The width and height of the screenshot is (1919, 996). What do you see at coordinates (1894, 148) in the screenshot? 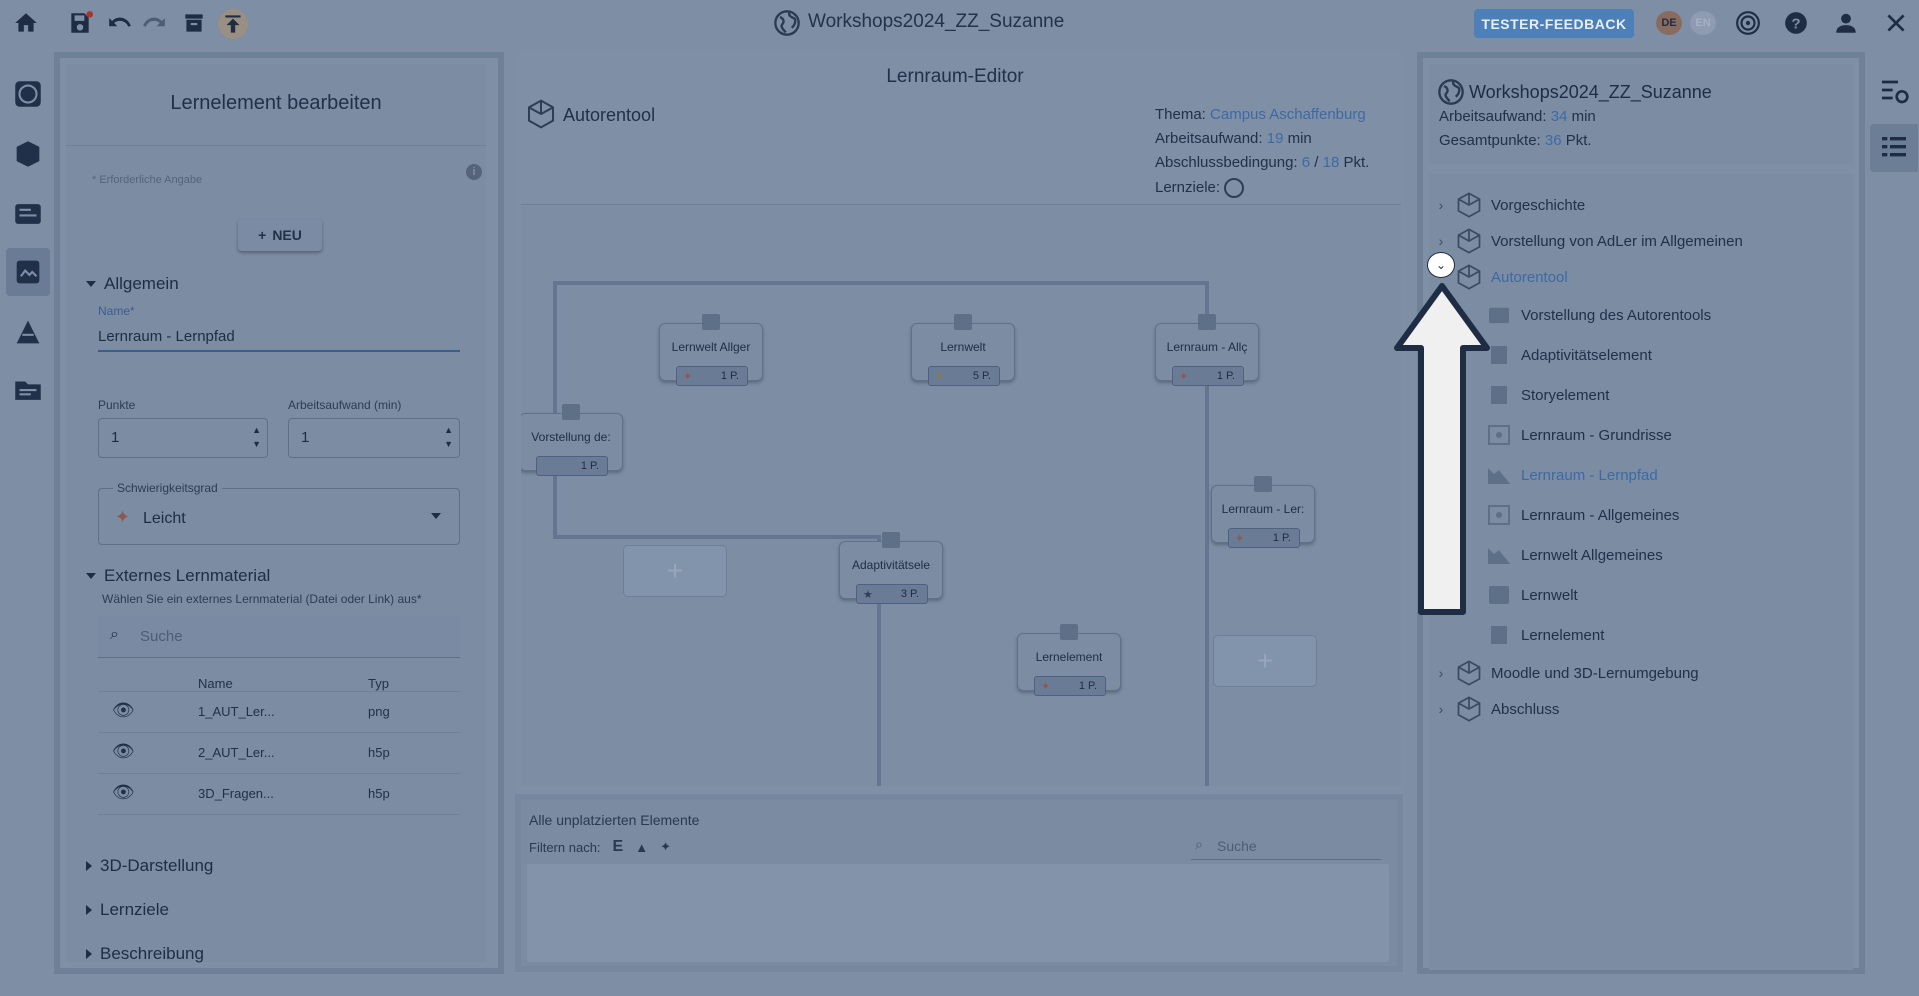
I see `element-list-icon` at bounding box center [1894, 148].